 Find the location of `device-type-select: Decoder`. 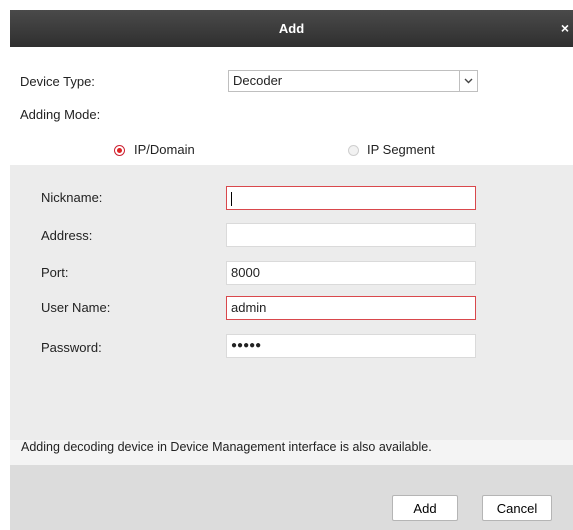

device-type-select: Decoder is located at coordinates (353, 81).